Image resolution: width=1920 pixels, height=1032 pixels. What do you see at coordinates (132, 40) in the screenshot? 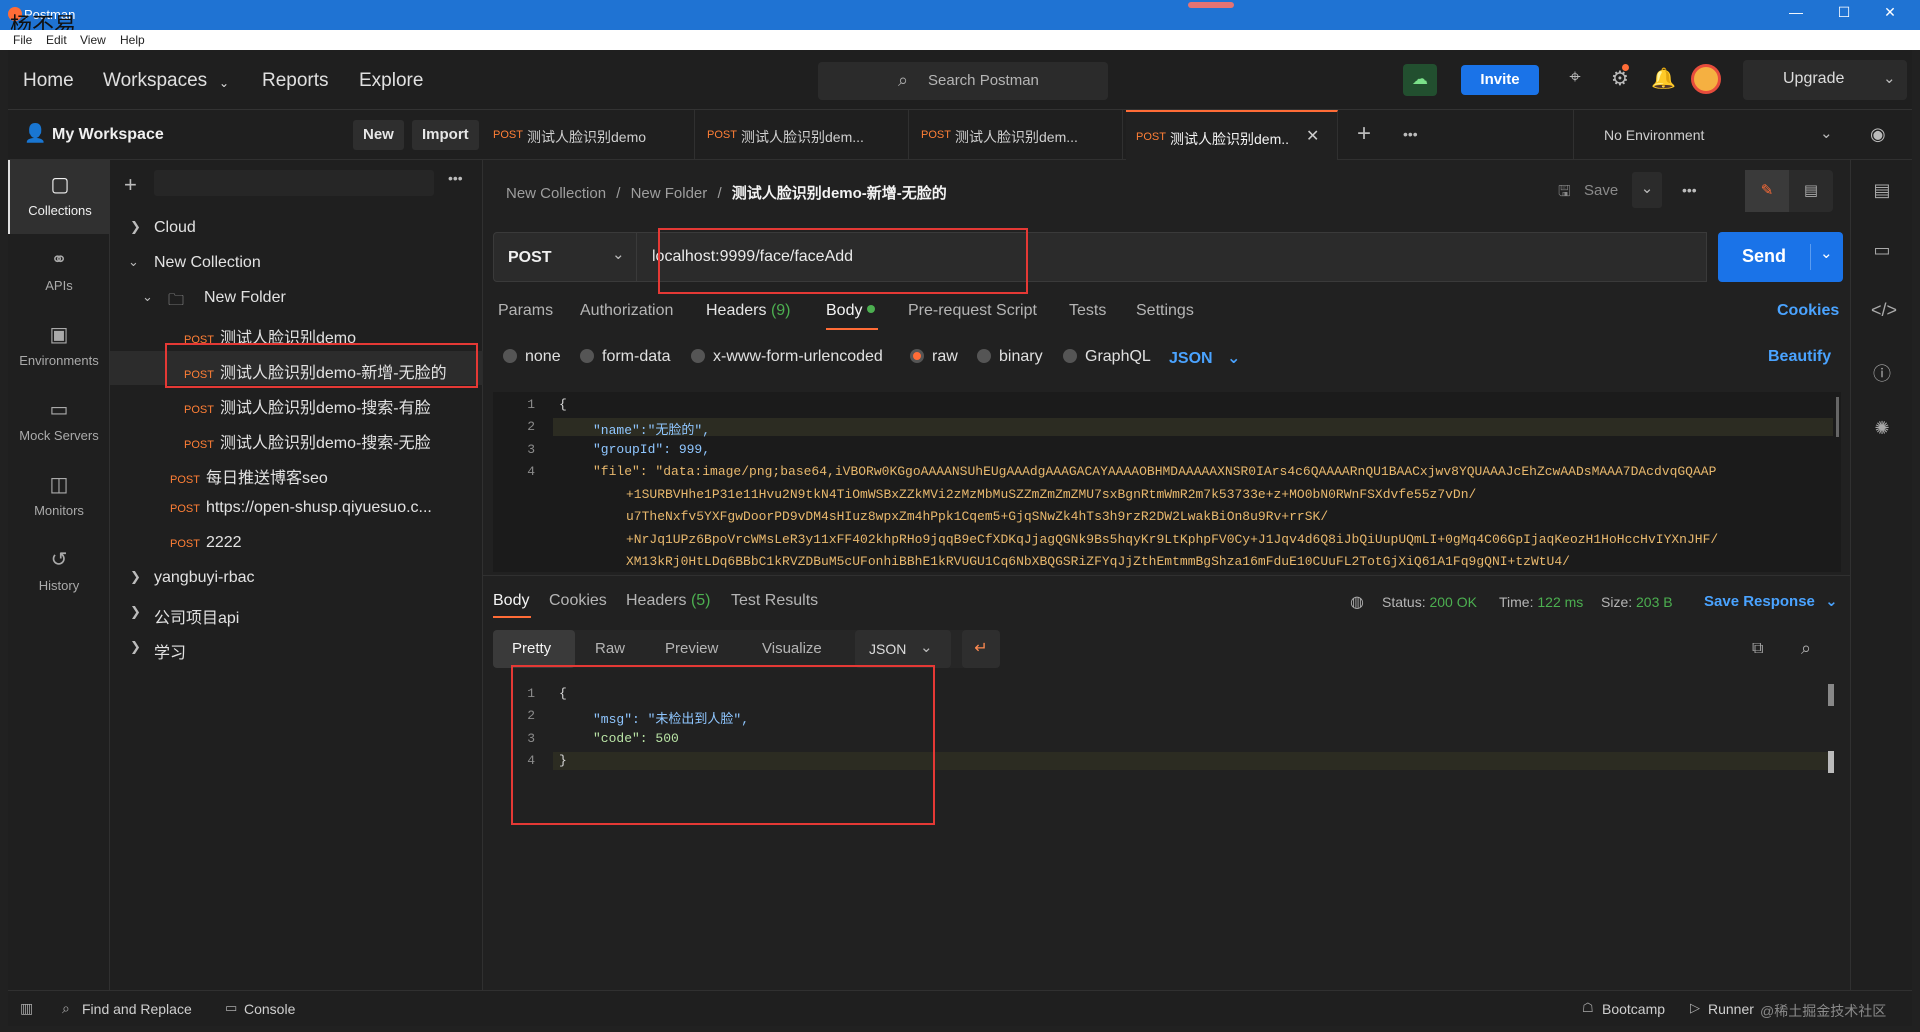
I see `menu-help: Help` at bounding box center [132, 40].